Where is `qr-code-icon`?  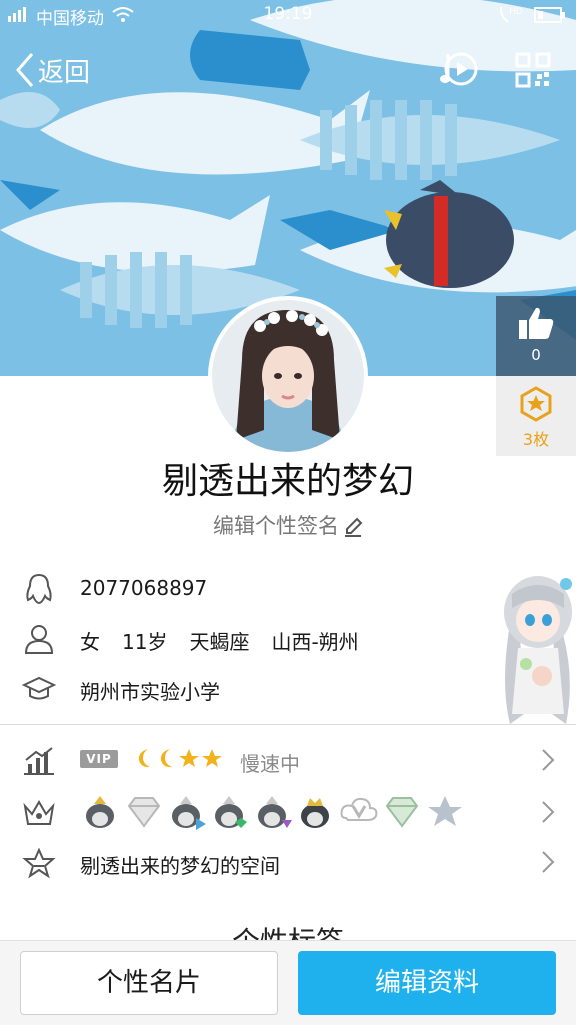 qr-code-icon is located at coordinates (533, 70).